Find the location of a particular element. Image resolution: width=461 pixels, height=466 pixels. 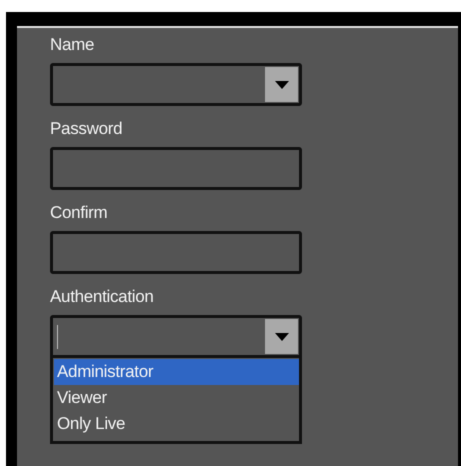

field-label: Confirm is located at coordinates (79, 213).